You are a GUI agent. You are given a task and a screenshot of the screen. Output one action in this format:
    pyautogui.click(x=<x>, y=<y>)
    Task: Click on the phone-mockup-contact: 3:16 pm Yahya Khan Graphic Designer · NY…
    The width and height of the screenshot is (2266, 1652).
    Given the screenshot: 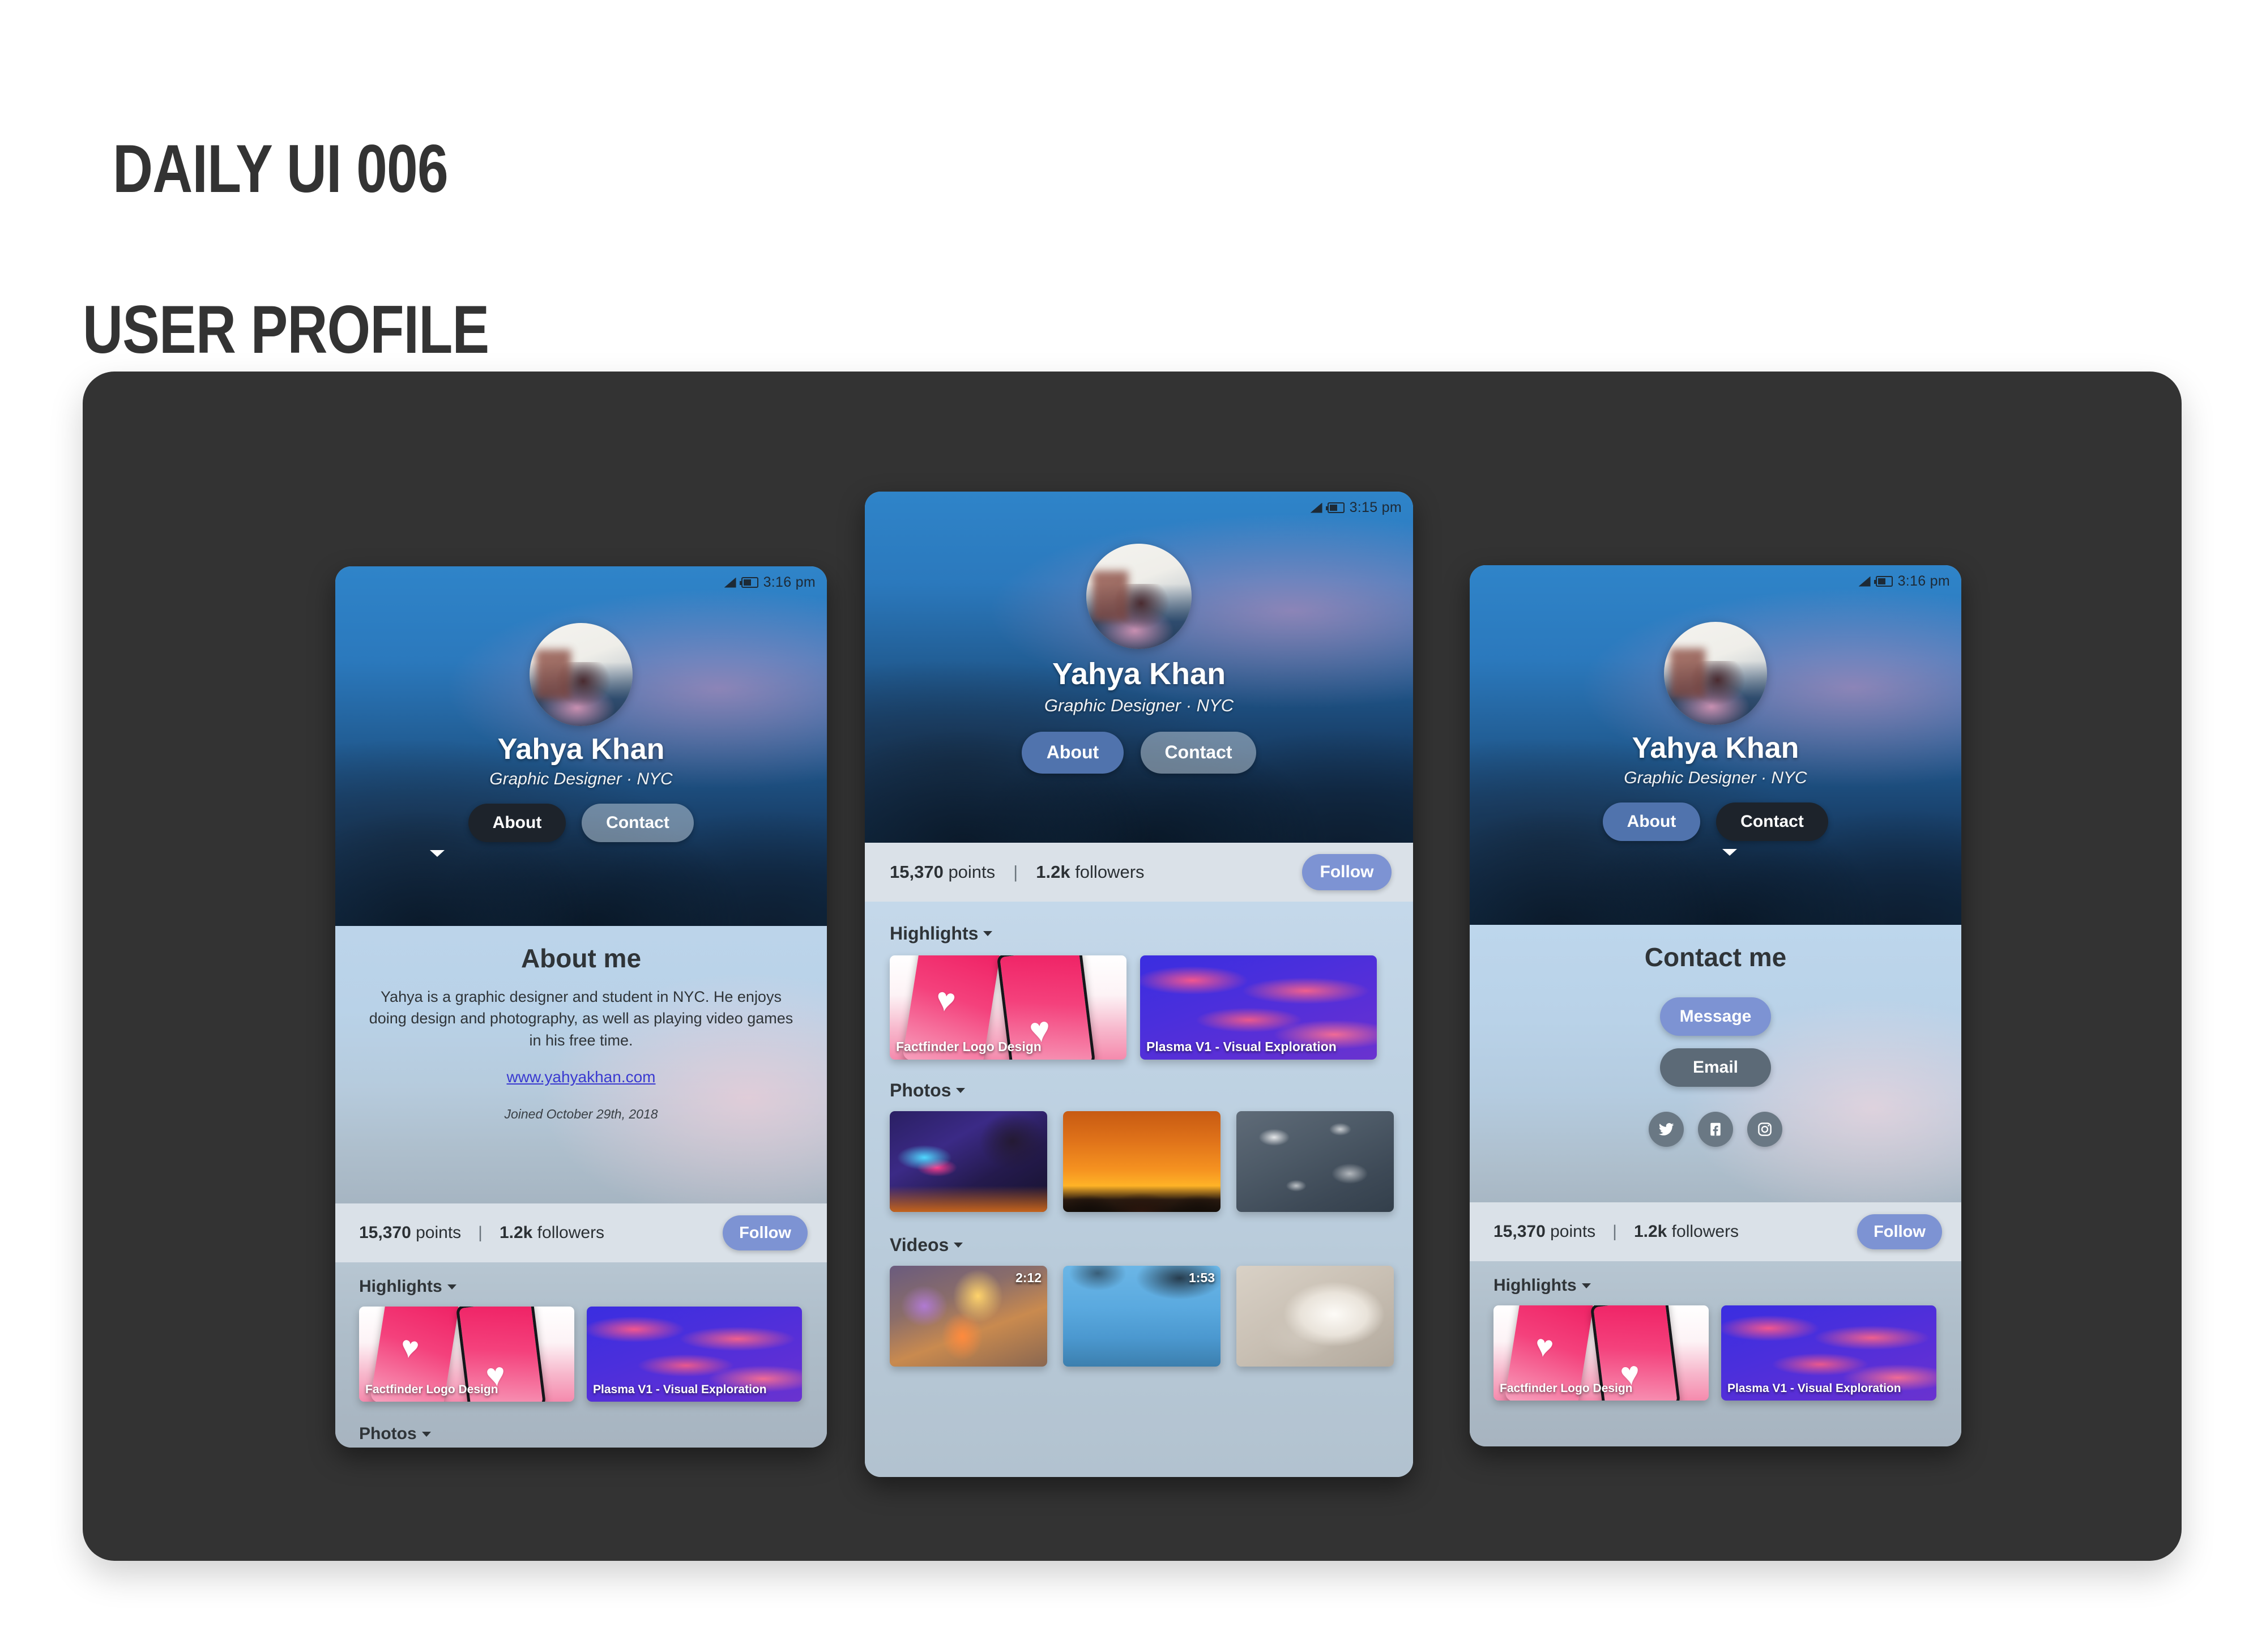 What is the action you would take?
    pyautogui.click(x=1716, y=1006)
    